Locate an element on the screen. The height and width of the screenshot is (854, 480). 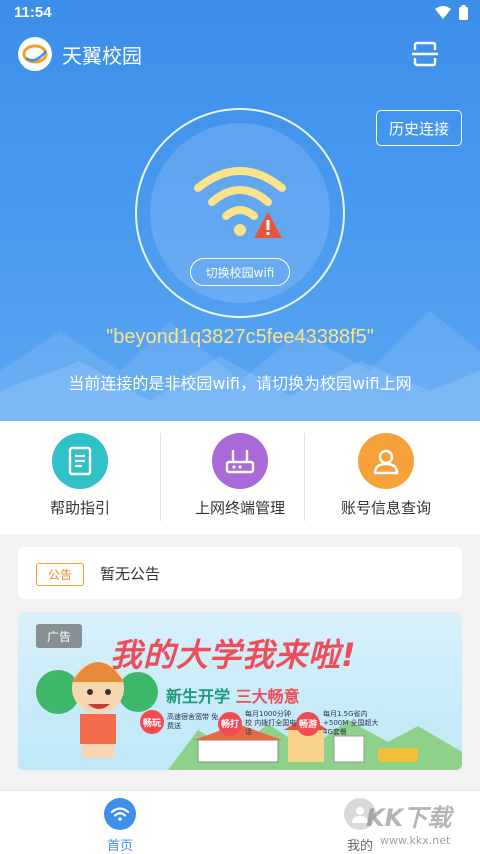
ad-perk: 畅打 每月1000分钟校 内拨打全国电话 is located at coordinates (257, 723).